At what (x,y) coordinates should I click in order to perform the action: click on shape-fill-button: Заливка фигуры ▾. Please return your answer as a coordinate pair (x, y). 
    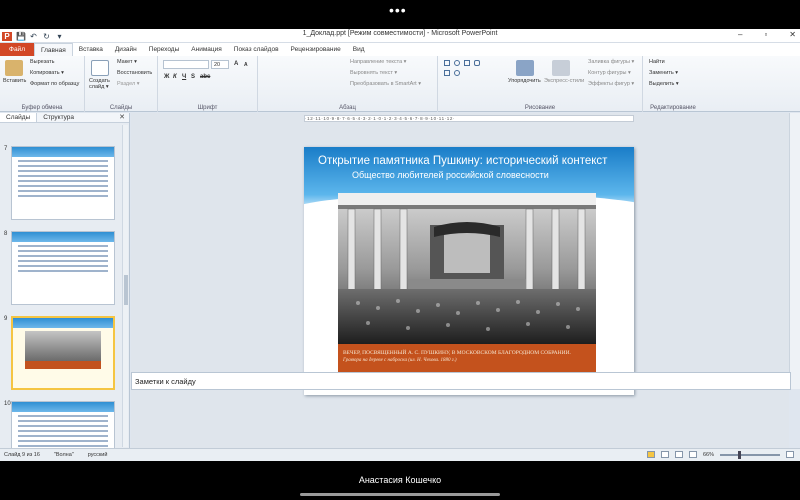
    Looking at the image, I should click on (611, 62).